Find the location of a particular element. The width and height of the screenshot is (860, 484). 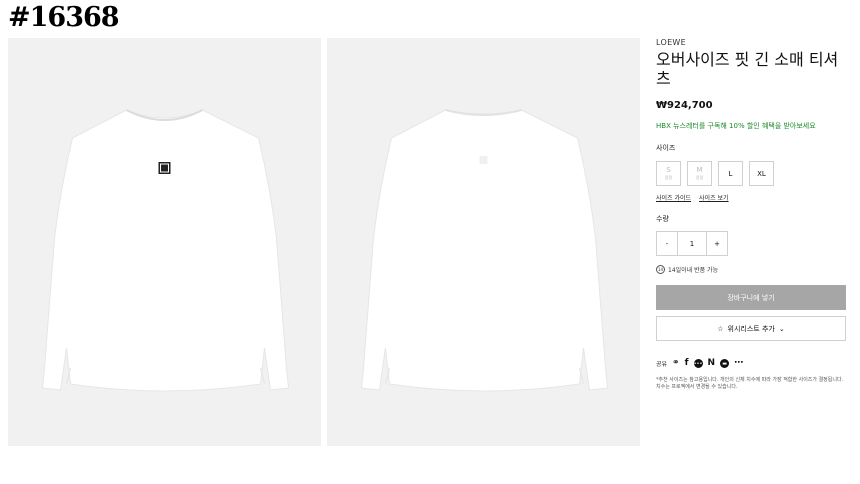

returns-info: 14 14일이내 반품 가능 is located at coordinates (752, 269).